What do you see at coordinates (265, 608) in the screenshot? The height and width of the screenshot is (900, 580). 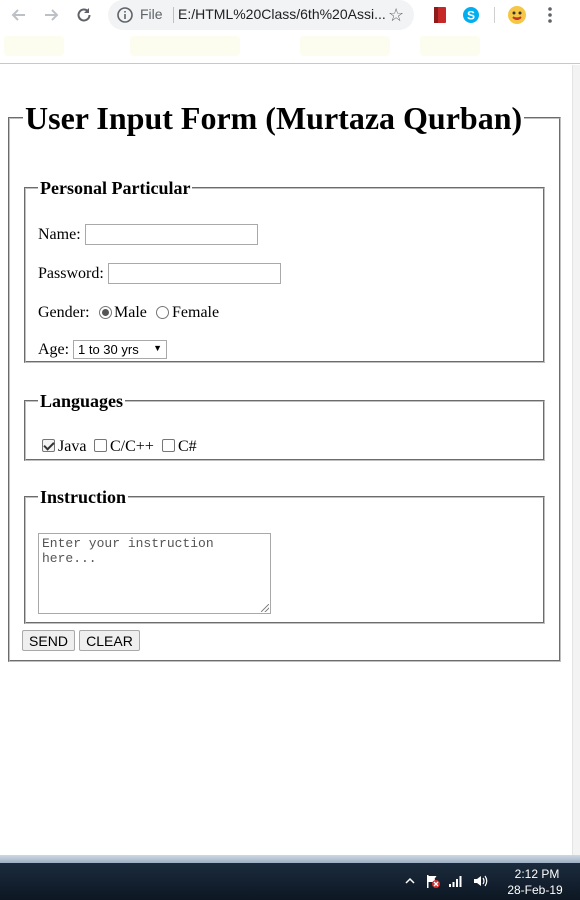 I see `resize-grip-icon` at bounding box center [265, 608].